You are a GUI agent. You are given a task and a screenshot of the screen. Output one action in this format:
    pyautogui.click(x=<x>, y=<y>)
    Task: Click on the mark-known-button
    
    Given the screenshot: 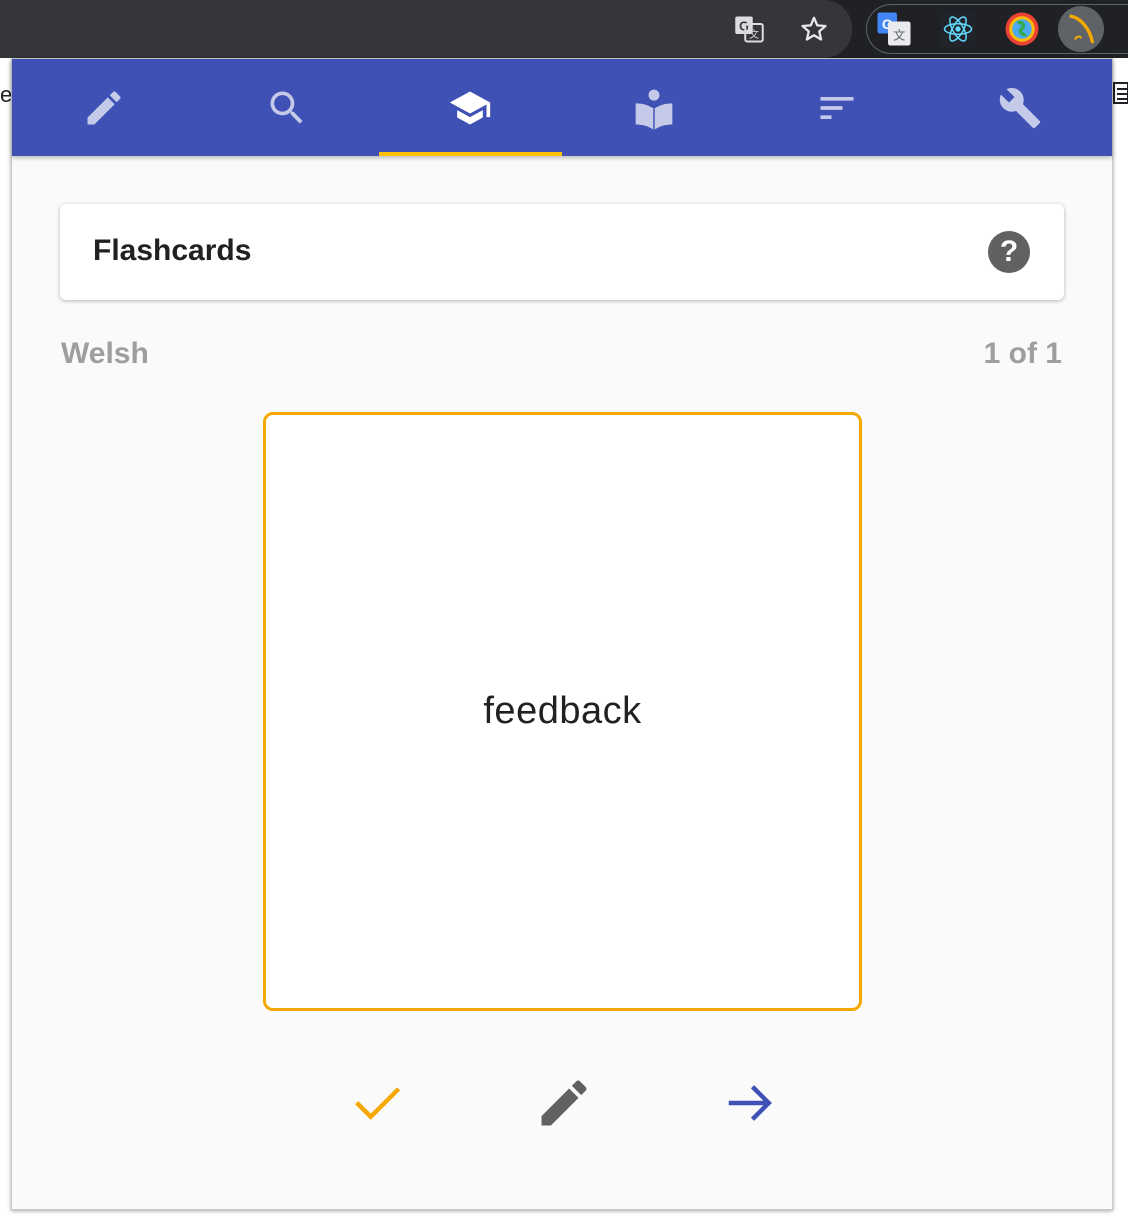 What is the action you would take?
    pyautogui.click(x=377, y=1103)
    